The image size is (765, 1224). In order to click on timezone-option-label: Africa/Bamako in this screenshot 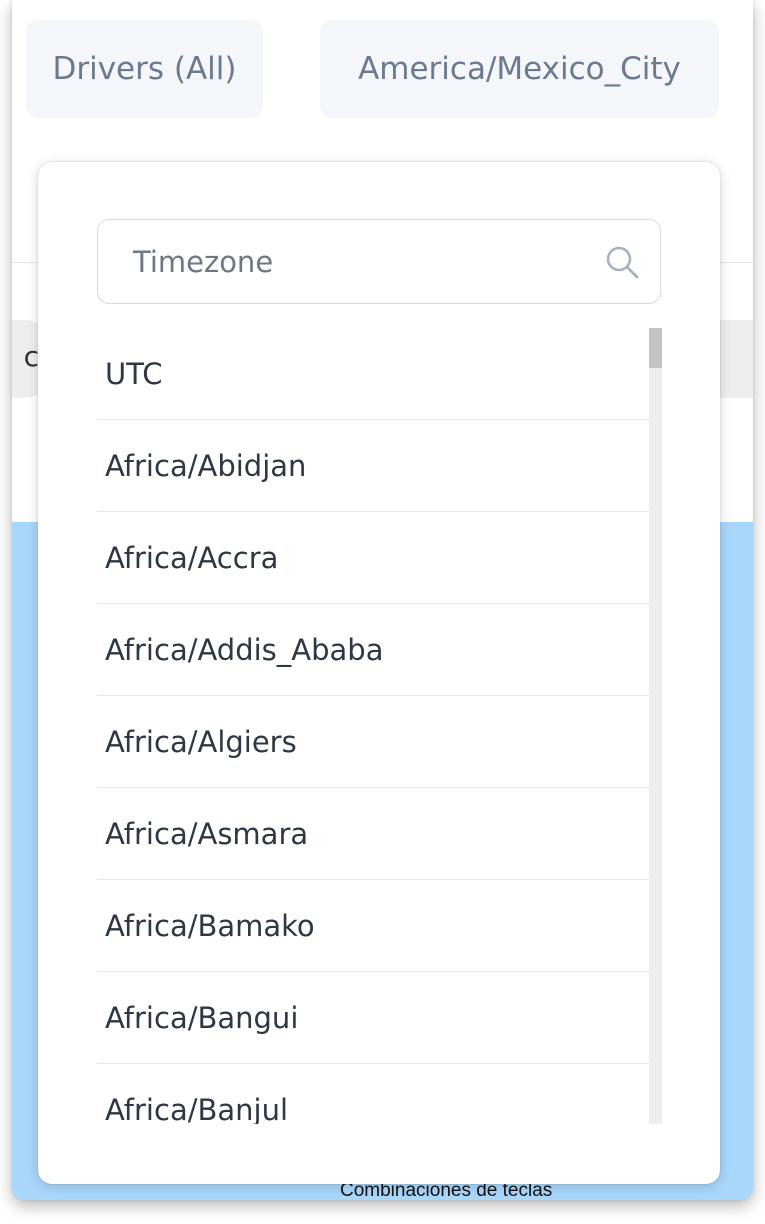, I will do `click(210, 925)`.